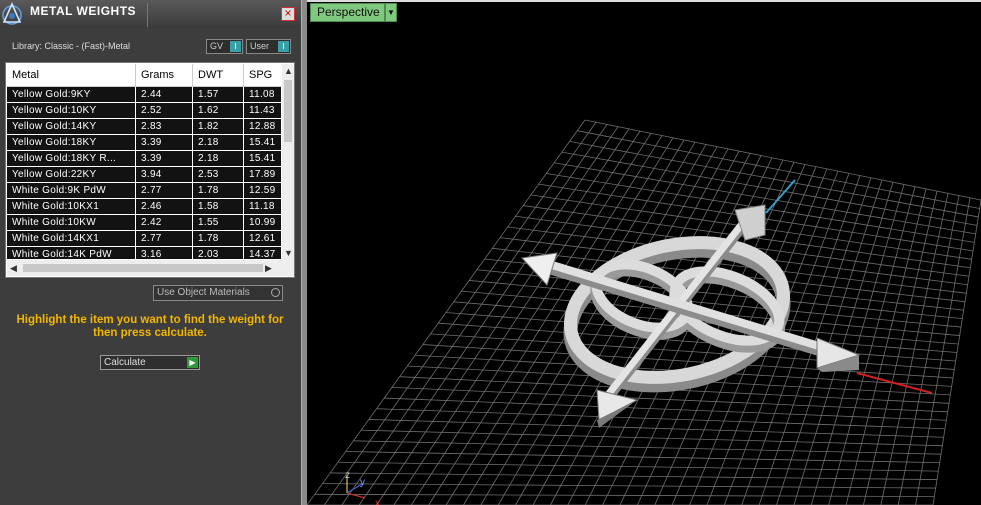 The width and height of the screenshot is (981, 505). What do you see at coordinates (71, 222) in the screenshot?
I see `cell-metal: White Gold:10KW` at bounding box center [71, 222].